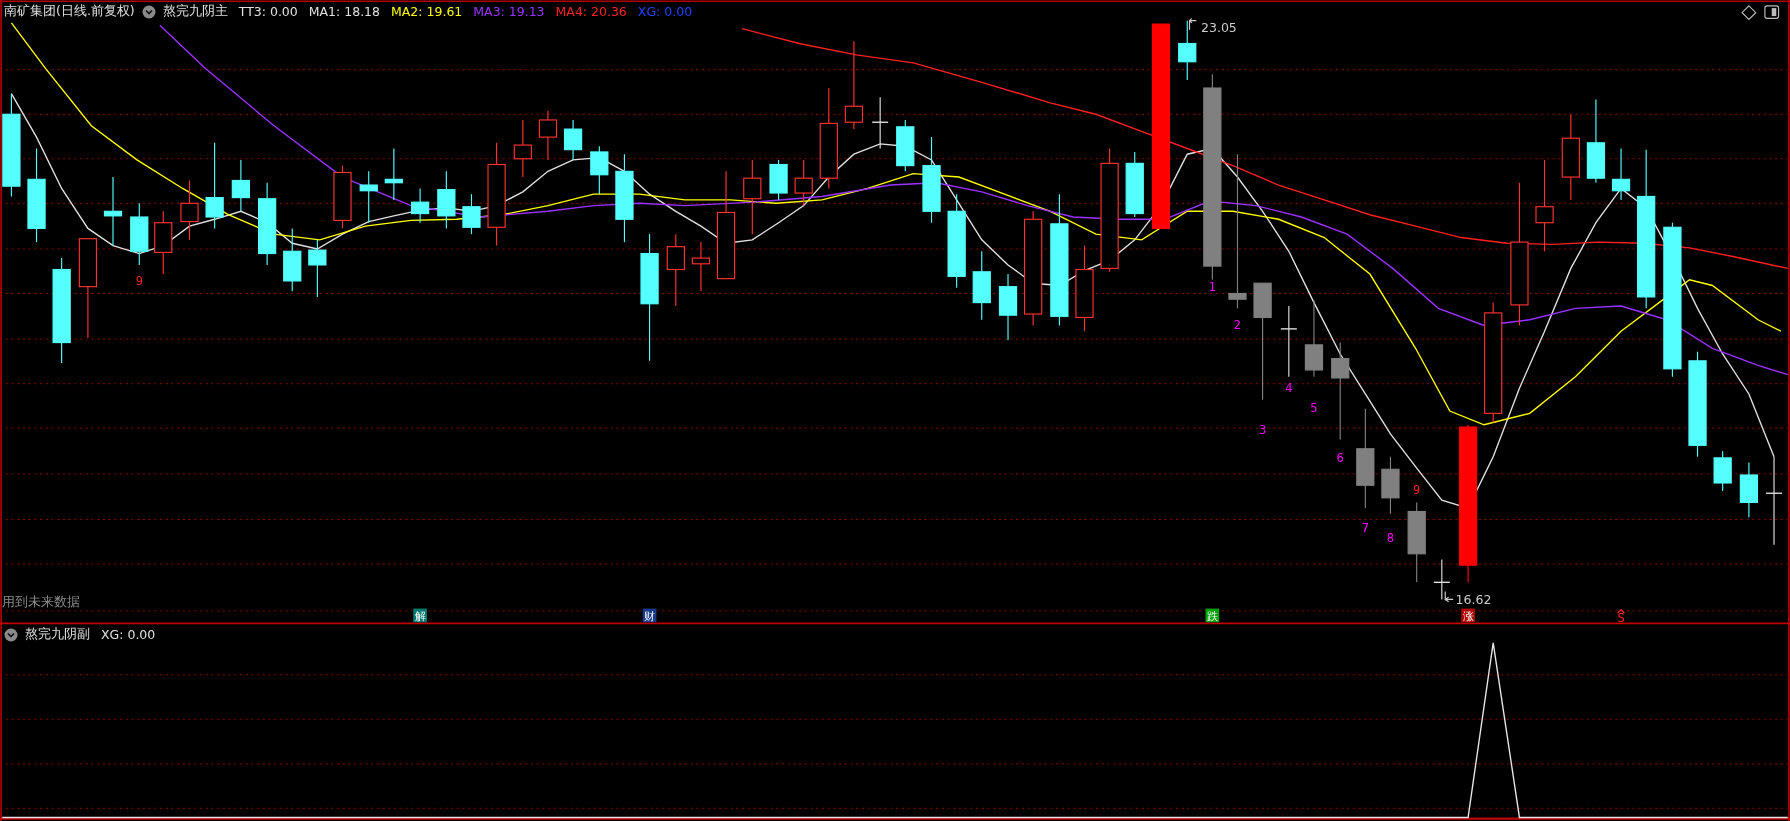  Describe the element at coordinates (57, 634) in the screenshot. I see `indicator-name: 熬完九阴副` at that location.